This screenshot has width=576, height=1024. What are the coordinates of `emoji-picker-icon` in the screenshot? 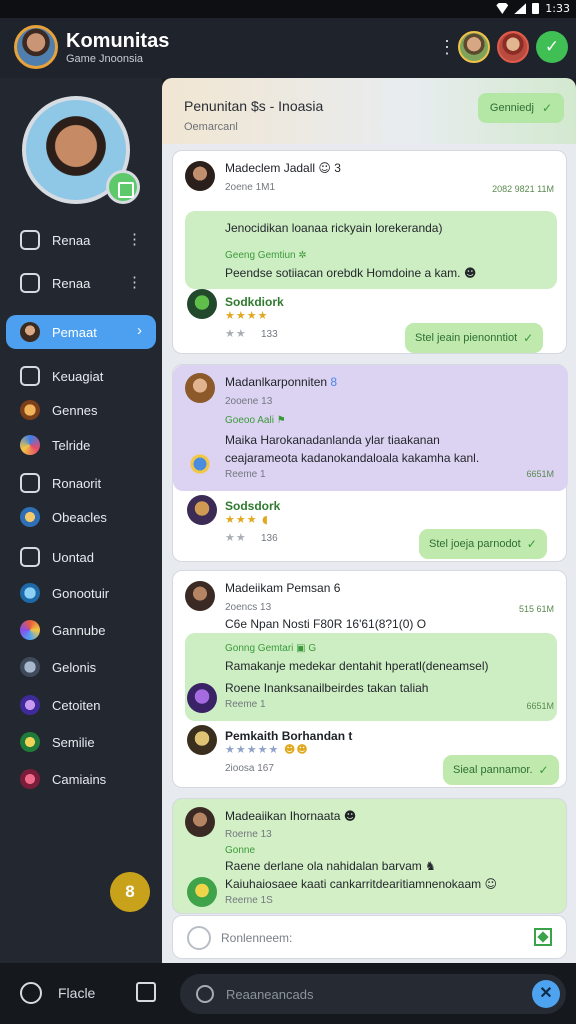 It's located at (199, 938).